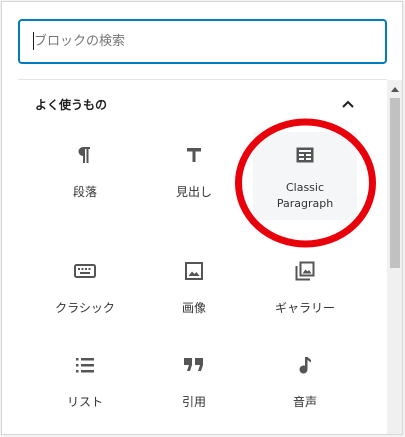  I want to click on classic-block-icon, so click(305, 155).